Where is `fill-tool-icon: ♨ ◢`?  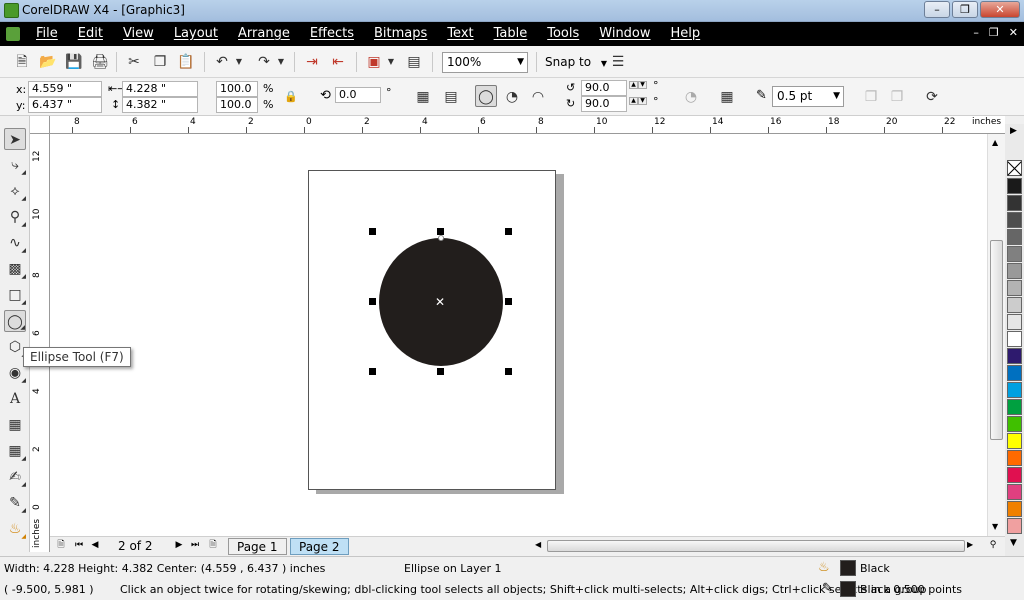
fill-tool-icon: ♨ ◢ is located at coordinates (15, 529).